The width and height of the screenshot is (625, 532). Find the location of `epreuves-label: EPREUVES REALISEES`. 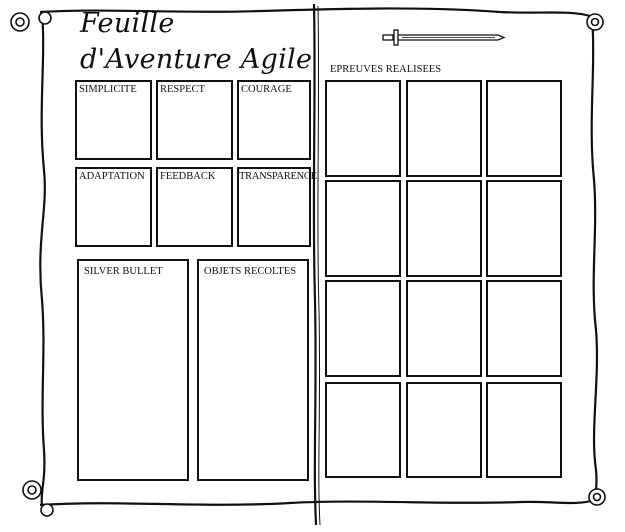

epreuves-label: EPREUVES REALISEES is located at coordinates (386, 69).